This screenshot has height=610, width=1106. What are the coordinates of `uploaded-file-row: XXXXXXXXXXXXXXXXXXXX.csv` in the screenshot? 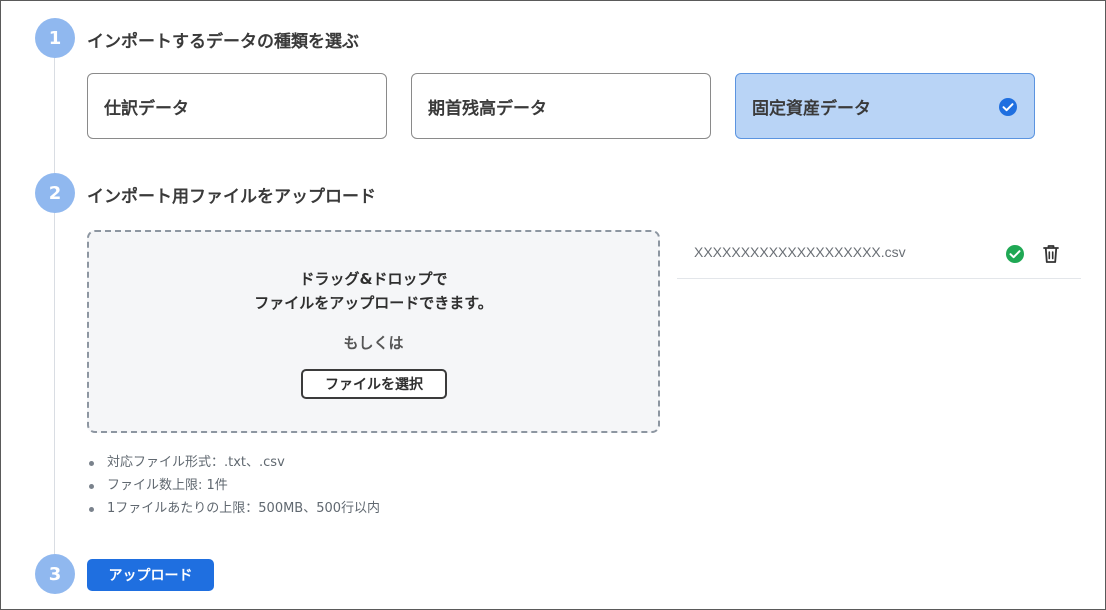 It's located at (879, 254).